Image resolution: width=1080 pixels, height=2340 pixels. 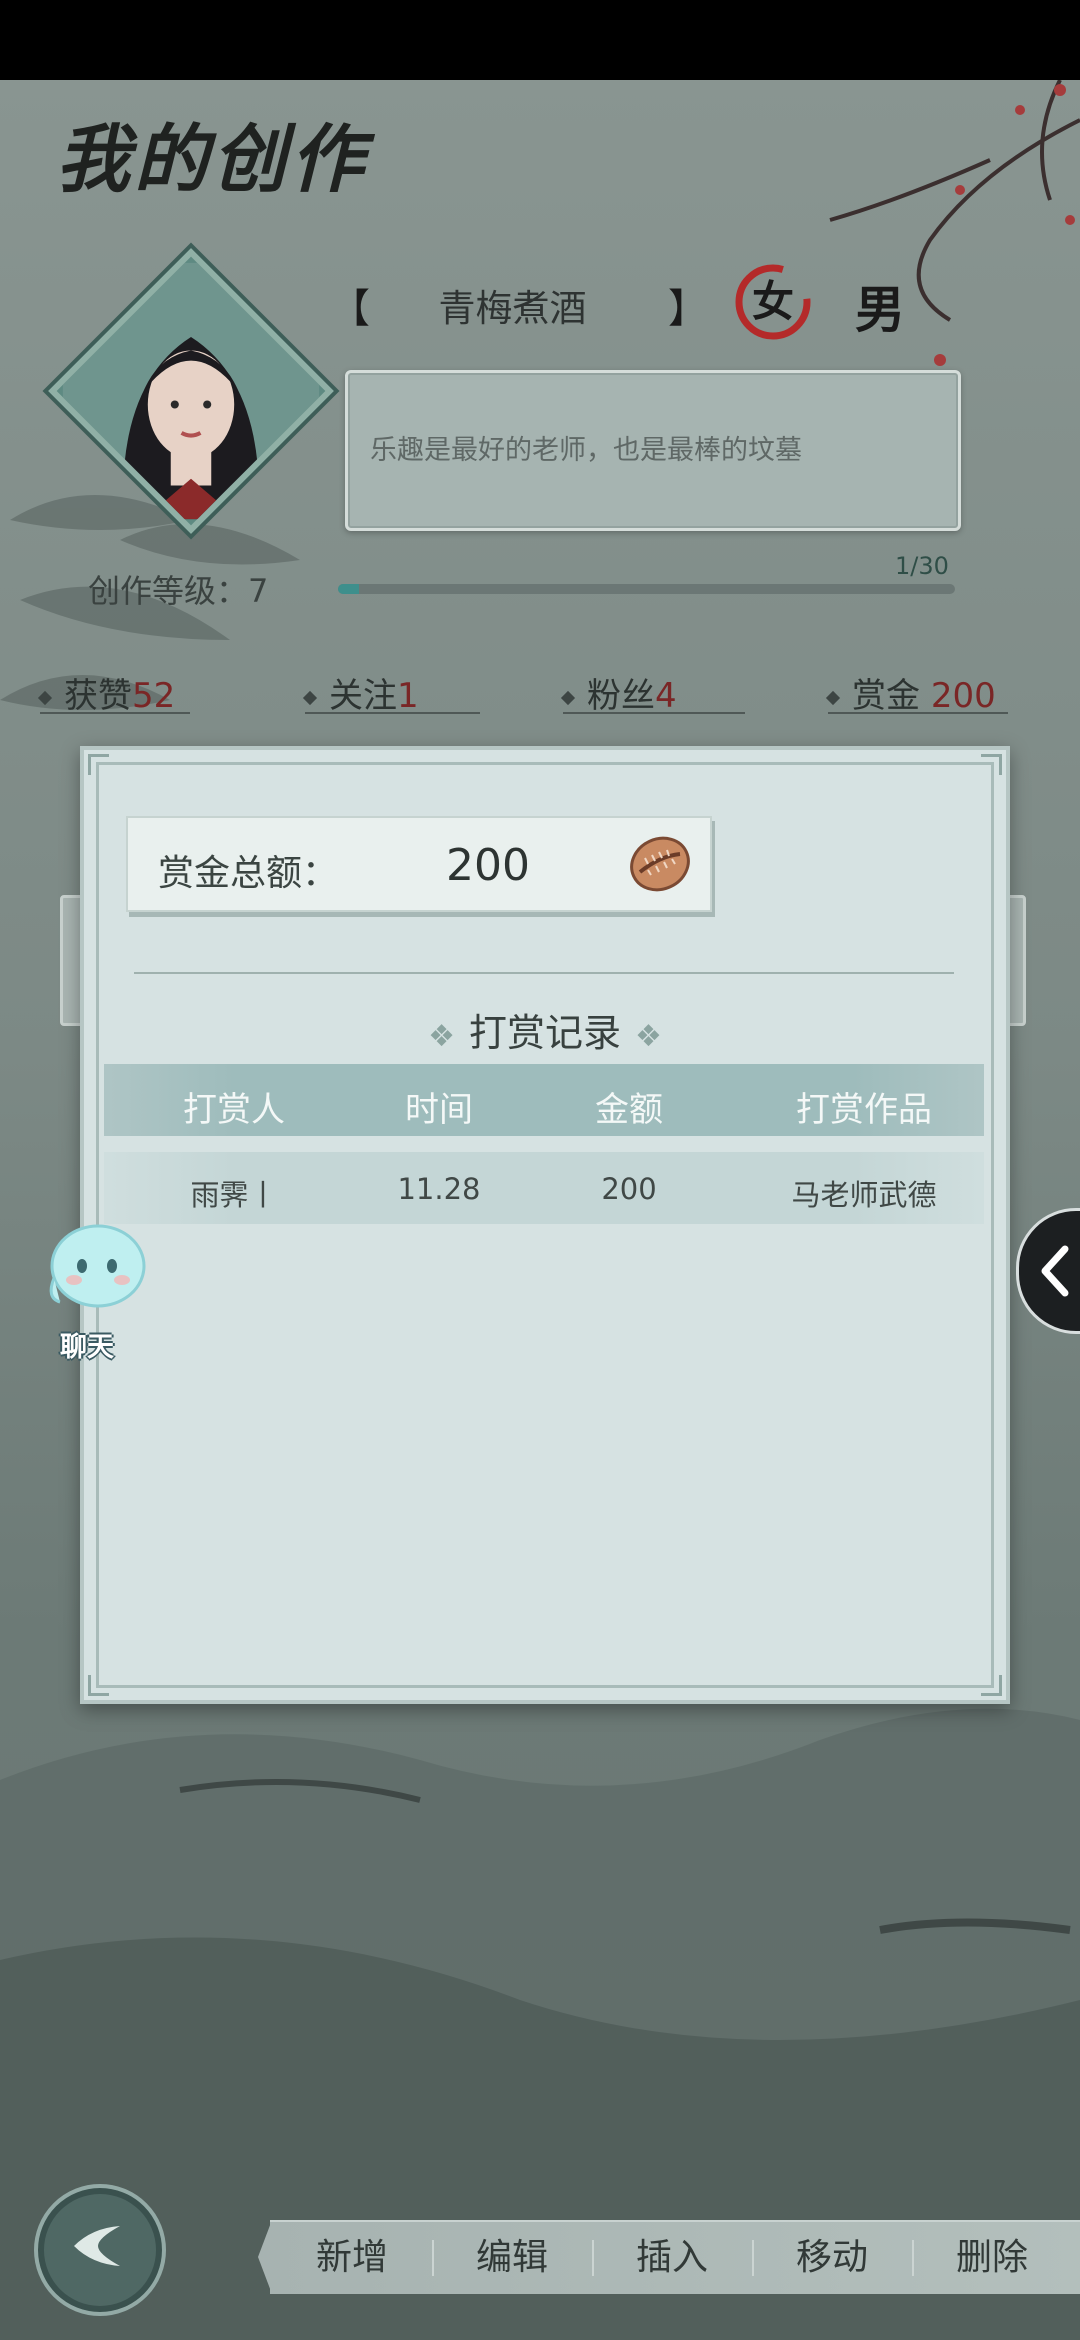 What do you see at coordinates (880, 306) in the screenshot?
I see `gender-male-option: 男` at bounding box center [880, 306].